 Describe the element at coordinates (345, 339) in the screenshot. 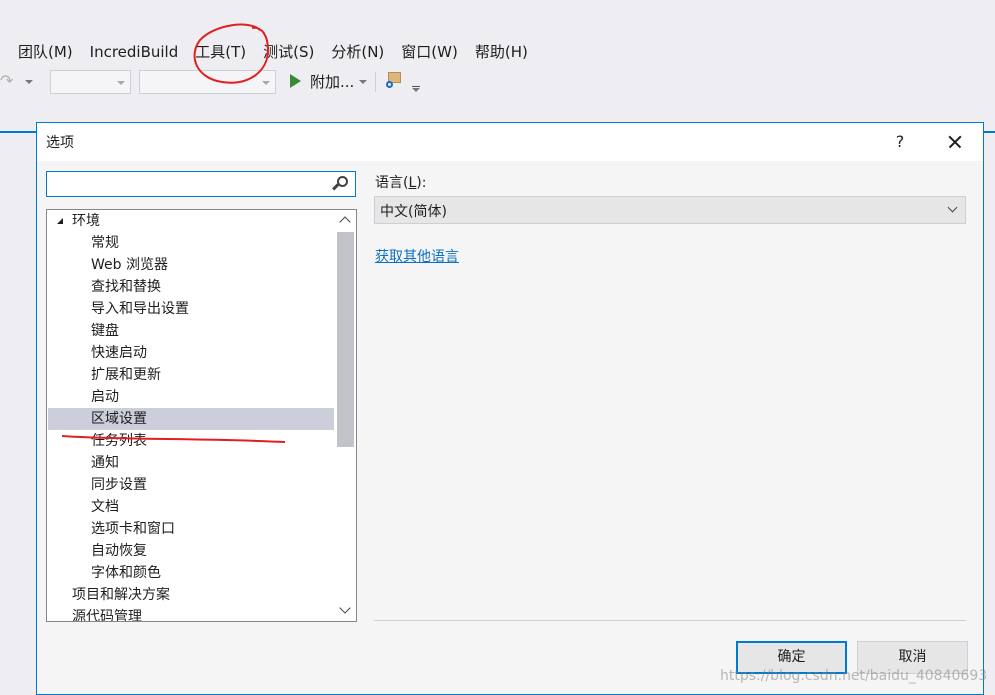

I see `scroll-thumb` at that location.